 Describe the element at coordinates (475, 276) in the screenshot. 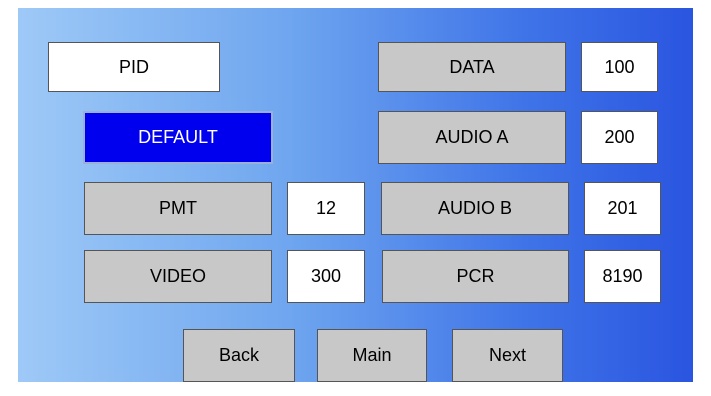

I see `pcr-button: PCR` at that location.